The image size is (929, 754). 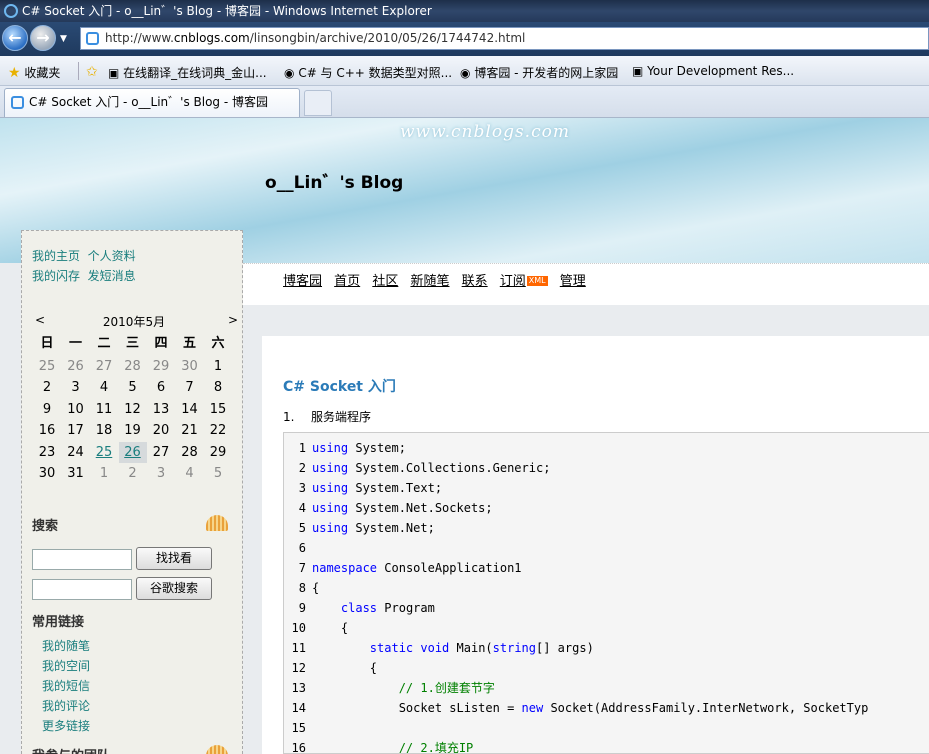 What do you see at coordinates (302, 508) in the screenshot?
I see `code-line-number: 4` at bounding box center [302, 508].